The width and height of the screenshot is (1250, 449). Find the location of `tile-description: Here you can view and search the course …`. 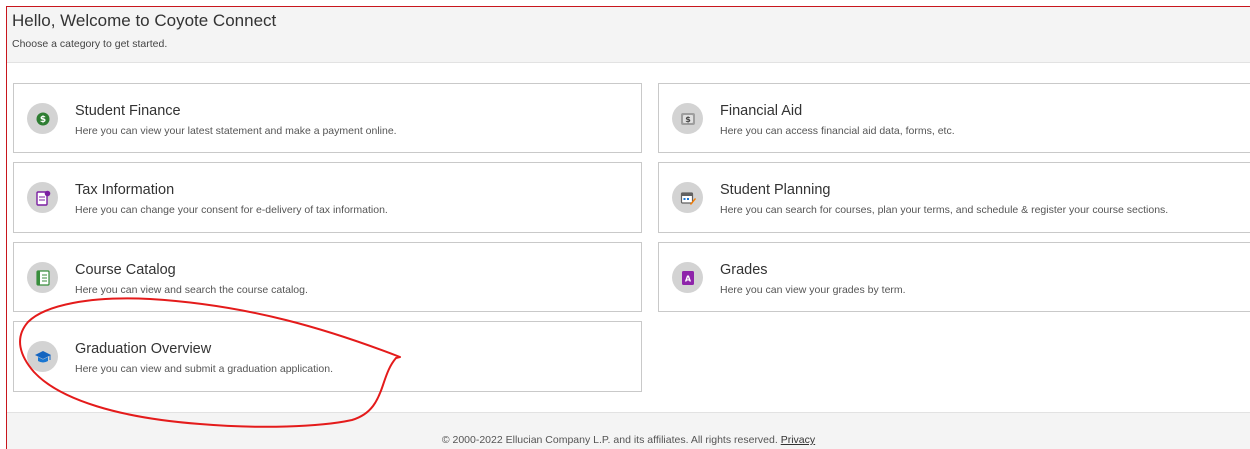

tile-description: Here you can view and search the course … is located at coordinates (191, 290).